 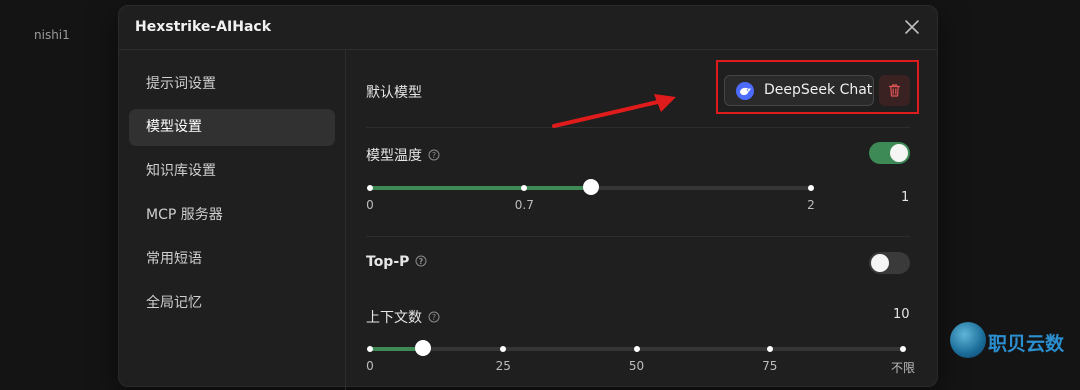 I want to click on context-count-tick-label: 25, so click(x=503, y=366).